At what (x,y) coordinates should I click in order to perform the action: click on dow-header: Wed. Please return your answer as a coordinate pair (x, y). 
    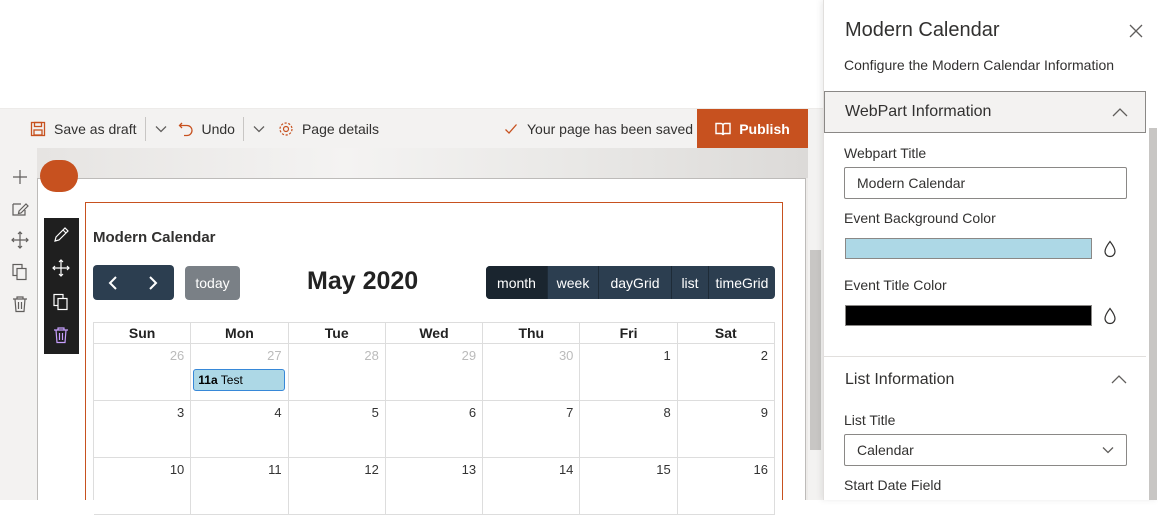
    Looking at the image, I should click on (434, 333).